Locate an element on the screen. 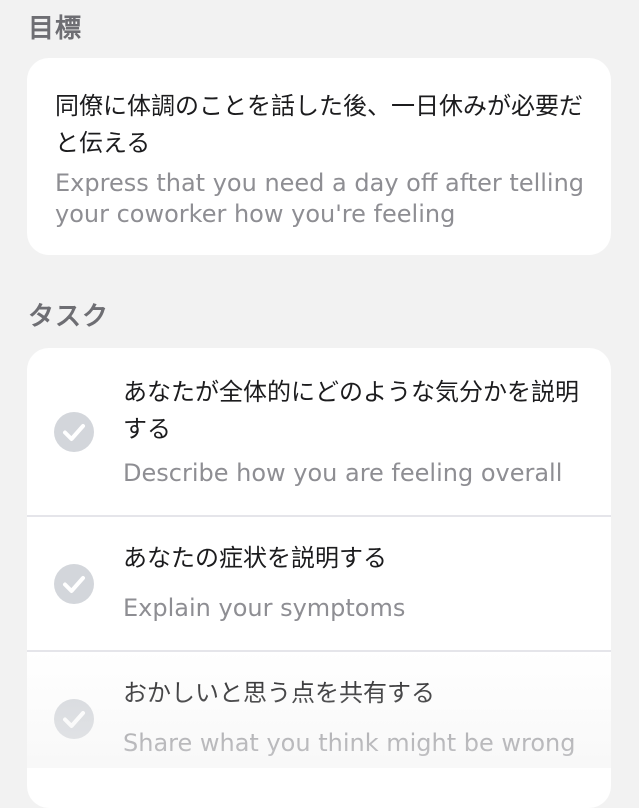 The width and height of the screenshot is (639, 808). task-text-japanese: あなたが全体的にどのような気分かを説明する is located at coordinates (351, 410).